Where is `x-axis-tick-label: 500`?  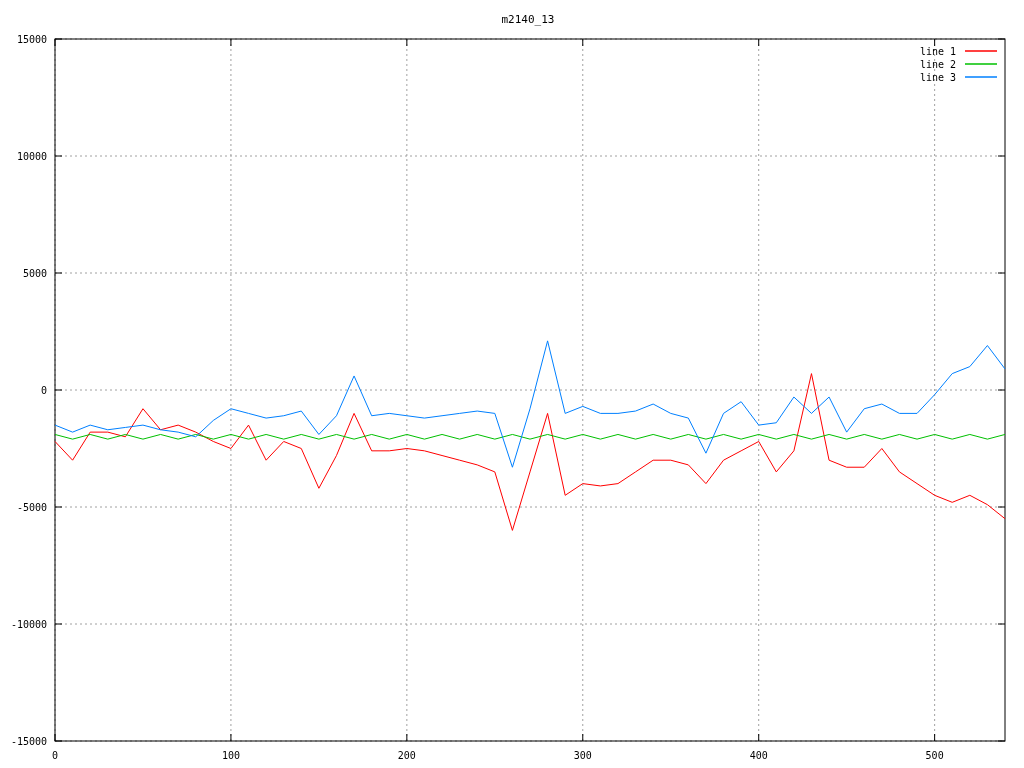 x-axis-tick-label: 500 is located at coordinates (934, 755).